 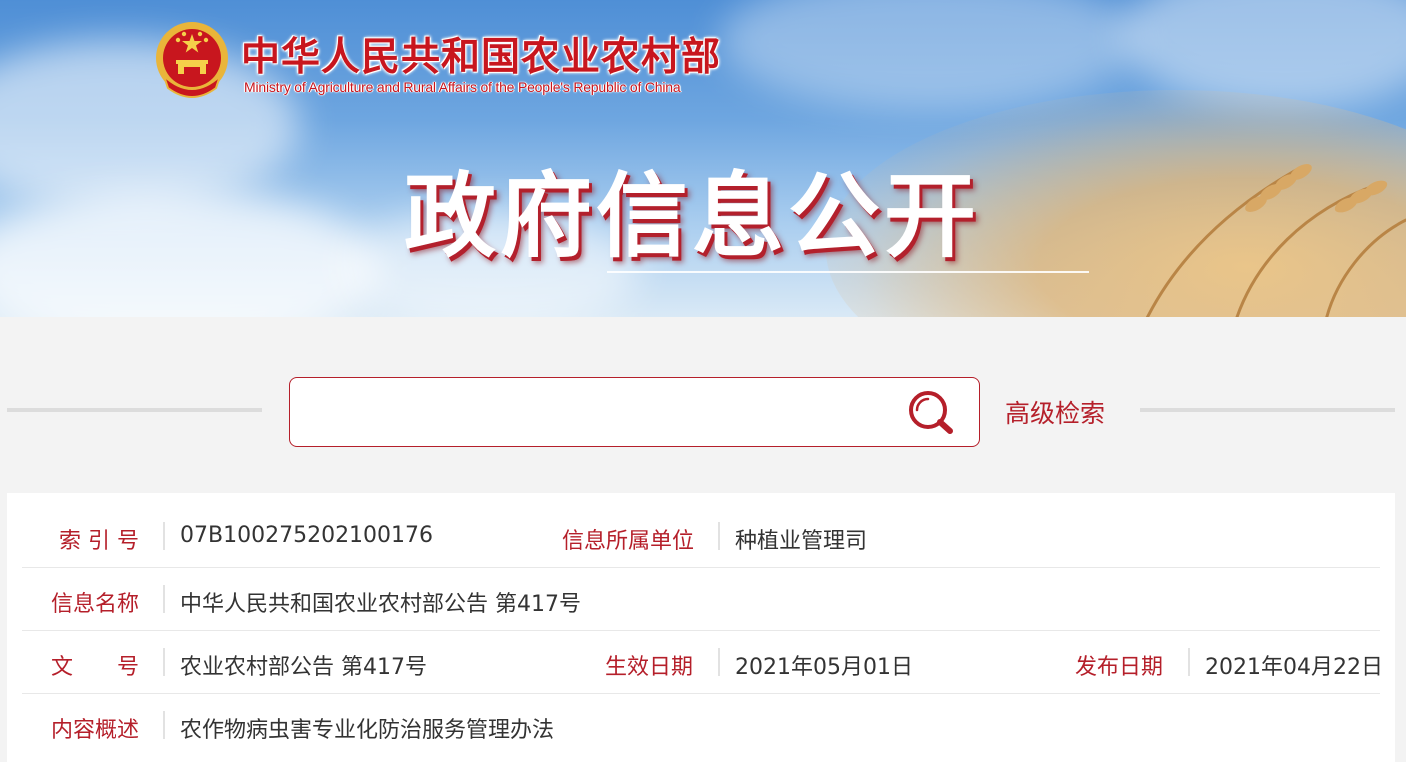 I want to click on unit-value: 种植业管理司, so click(x=801, y=541).